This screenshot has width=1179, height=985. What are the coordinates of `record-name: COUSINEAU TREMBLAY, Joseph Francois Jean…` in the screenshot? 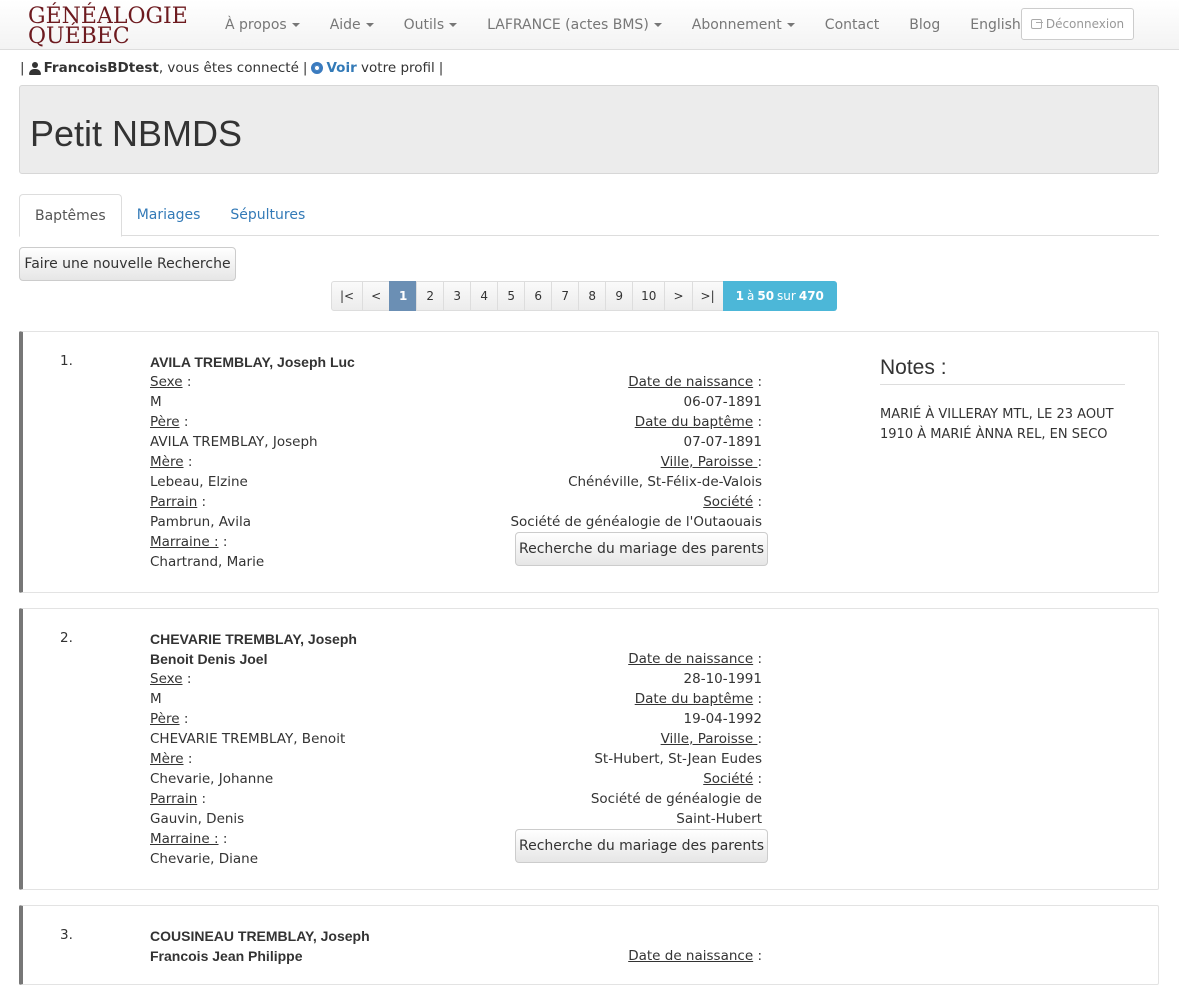 It's located at (260, 946).